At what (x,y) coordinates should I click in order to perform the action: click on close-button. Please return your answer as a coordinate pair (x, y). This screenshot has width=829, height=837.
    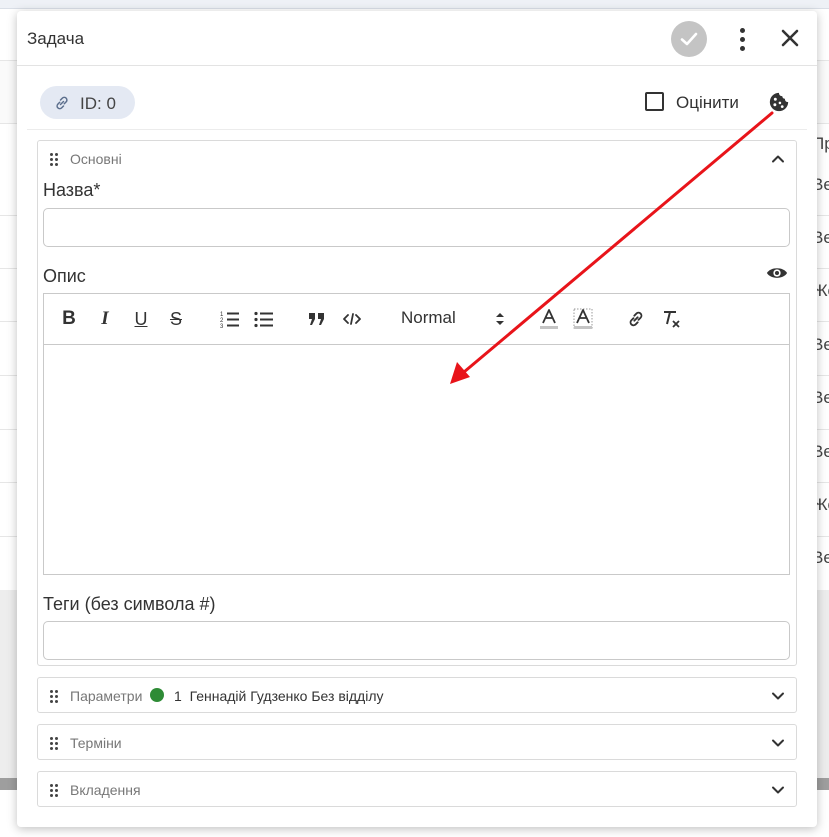
    Looking at the image, I should click on (790, 38).